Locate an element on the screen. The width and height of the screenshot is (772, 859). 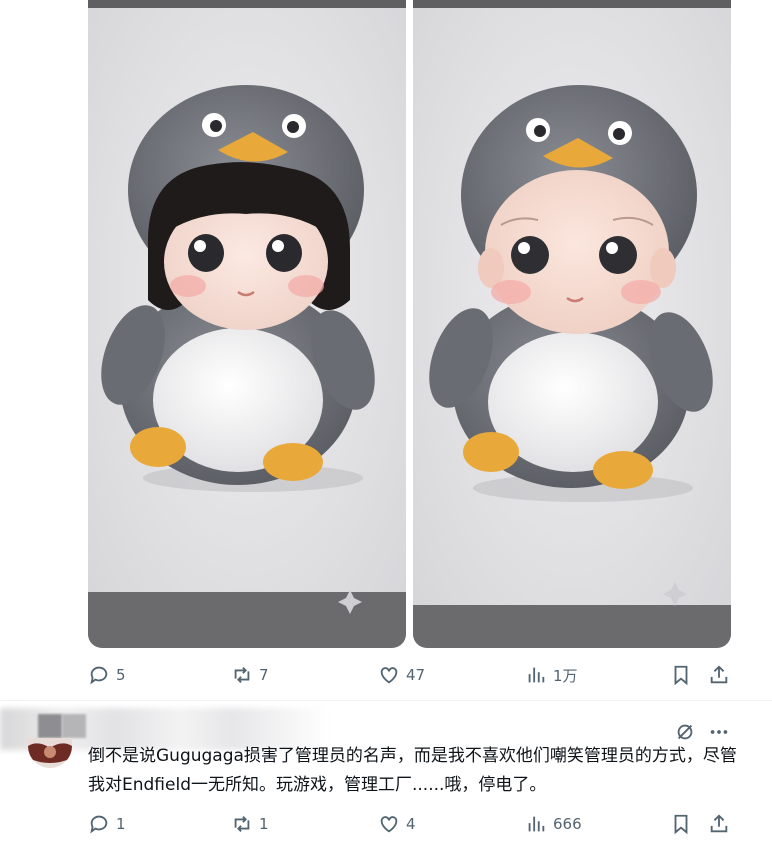
post-actions: 1 1 4 666 is located at coordinates (413, 824).